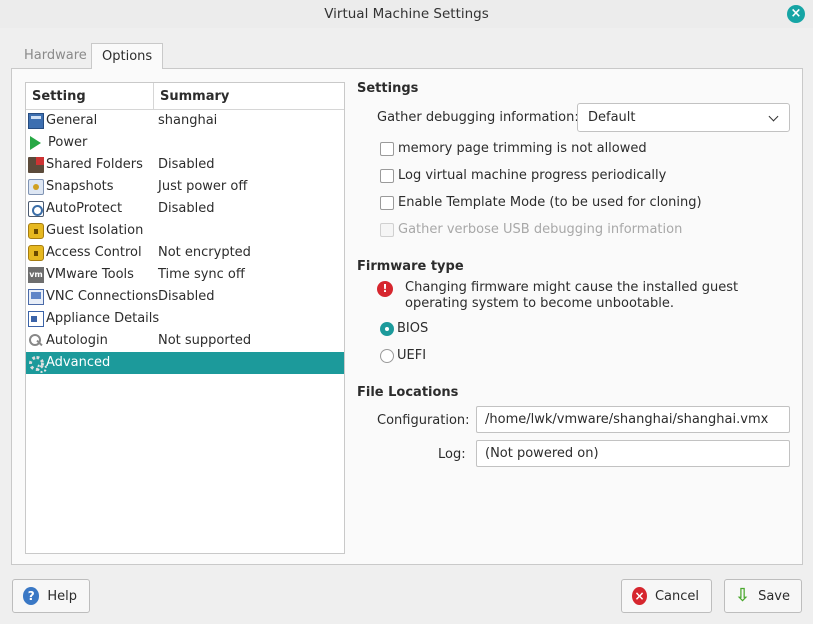 The width and height of the screenshot is (813, 624). I want to click on row-summary: Time sync off, so click(201, 274).